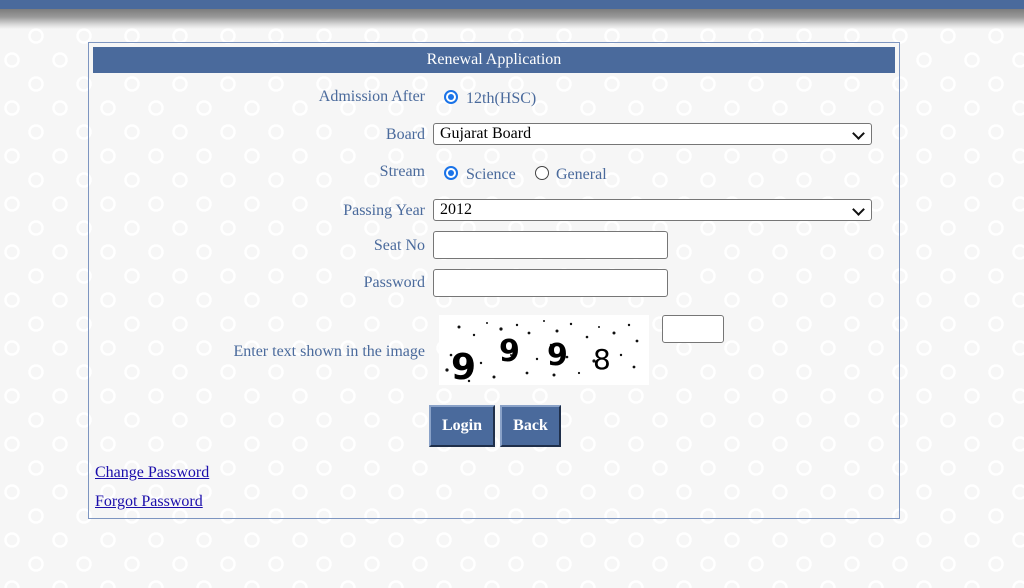 This screenshot has height=588, width=1024. What do you see at coordinates (693, 329) in the screenshot?
I see `captcha-input` at bounding box center [693, 329].